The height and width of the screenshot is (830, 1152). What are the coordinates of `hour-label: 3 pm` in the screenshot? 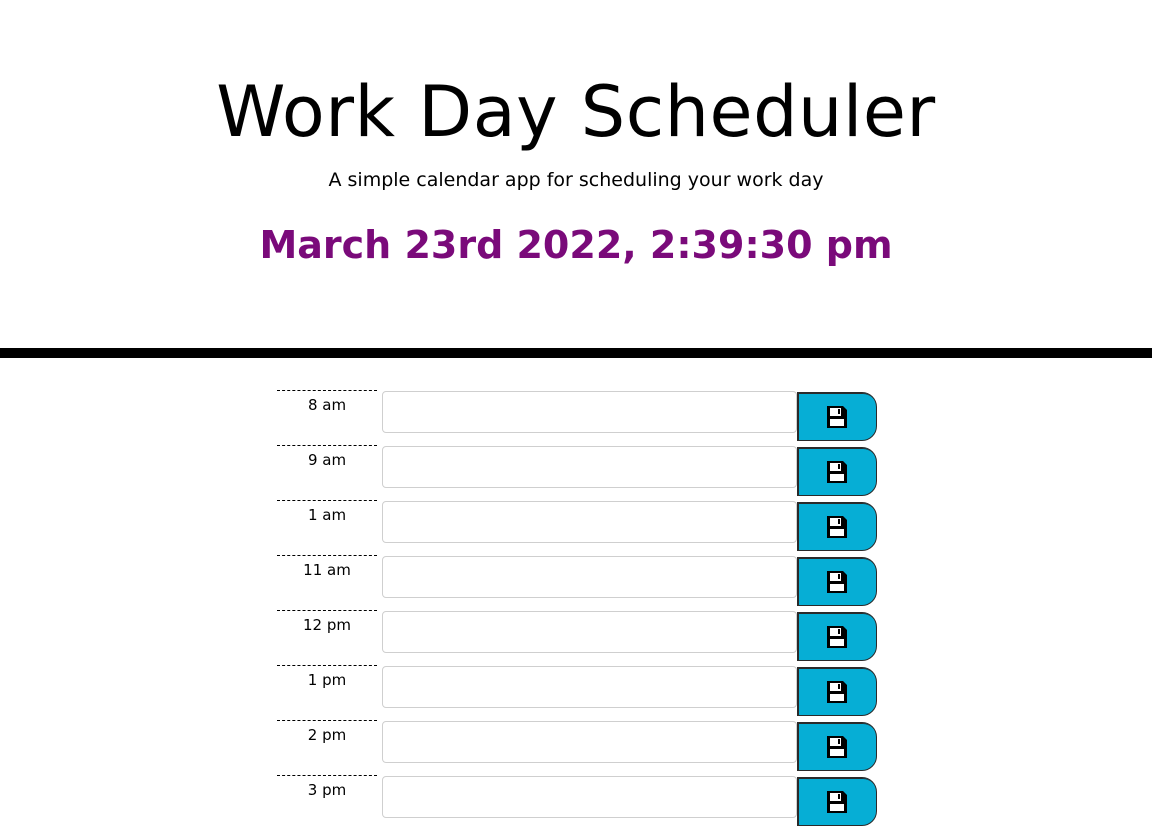 It's located at (327, 802).